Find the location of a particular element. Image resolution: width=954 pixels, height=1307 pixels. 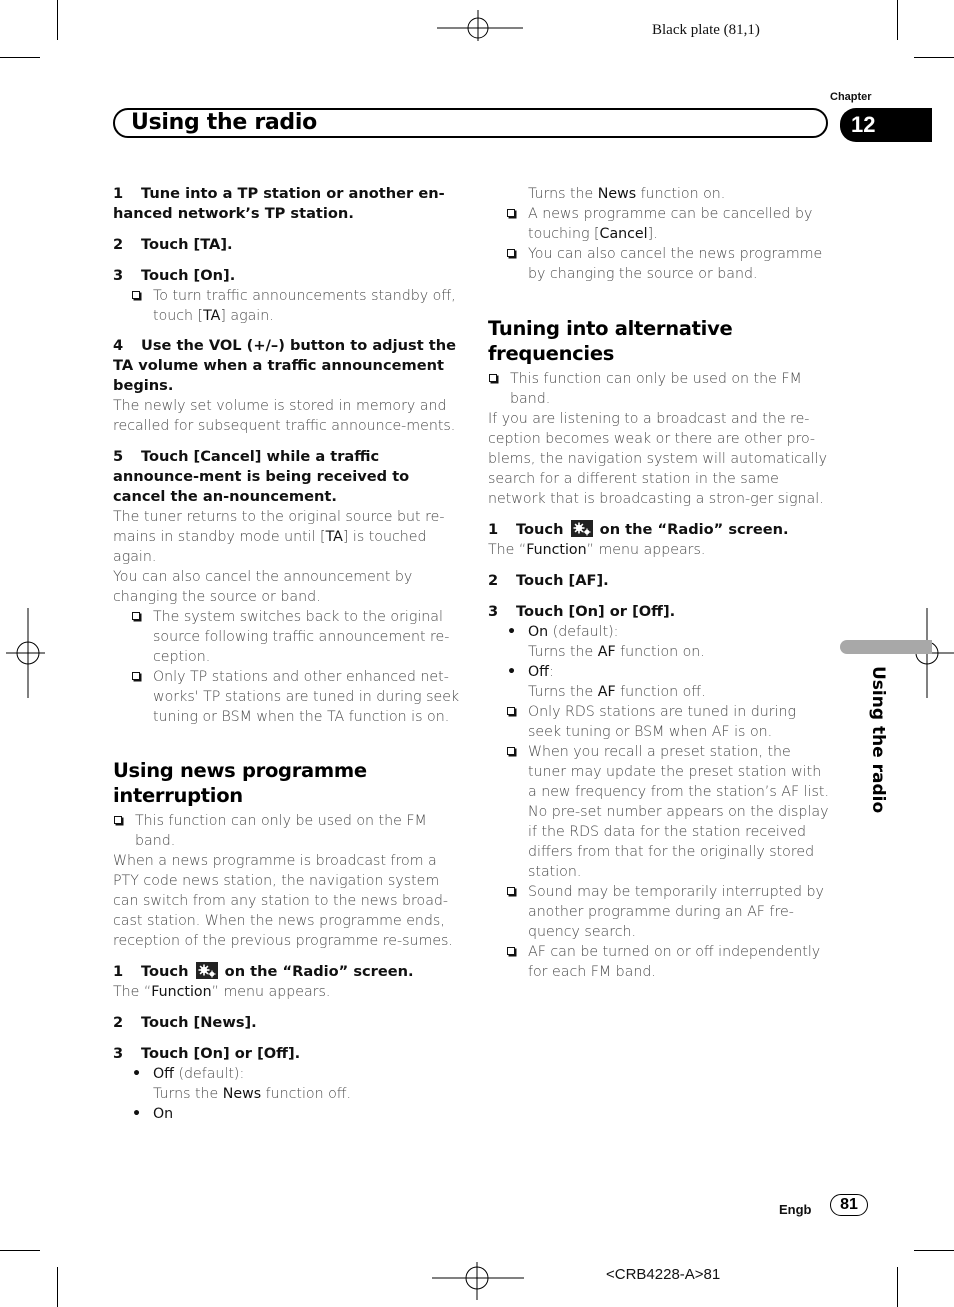

page-title: Using the radio is located at coordinates (224, 122).